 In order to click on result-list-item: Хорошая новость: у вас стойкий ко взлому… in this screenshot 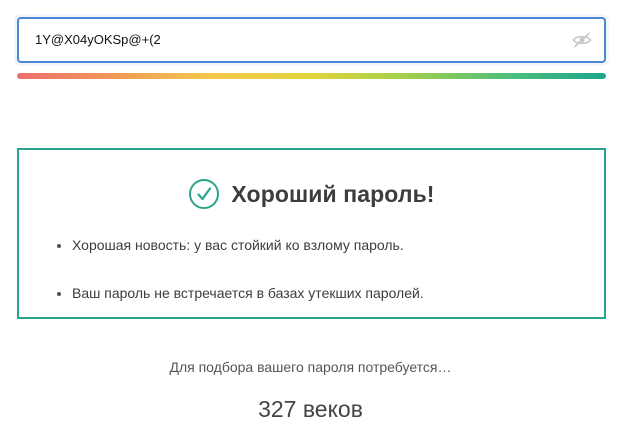, I will do `click(240, 245)`.